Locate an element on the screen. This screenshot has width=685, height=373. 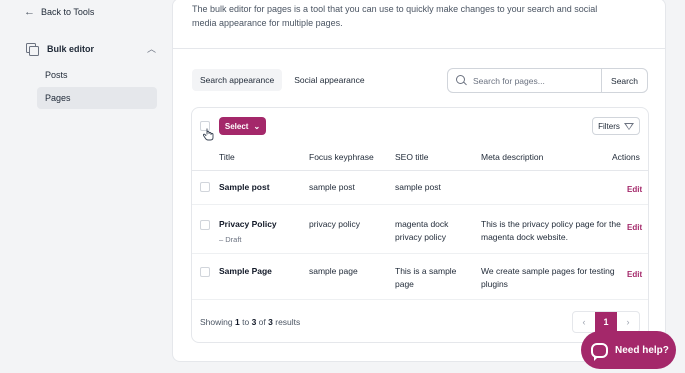
row-seo-title: sample post is located at coordinates (418, 187).